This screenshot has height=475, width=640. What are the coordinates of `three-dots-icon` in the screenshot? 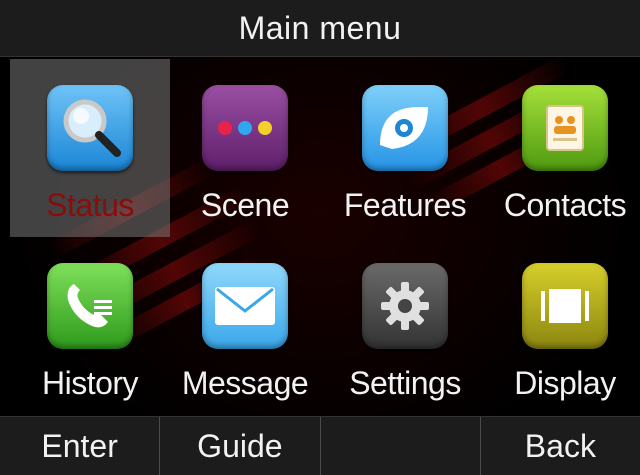 It's located at (245, 128).